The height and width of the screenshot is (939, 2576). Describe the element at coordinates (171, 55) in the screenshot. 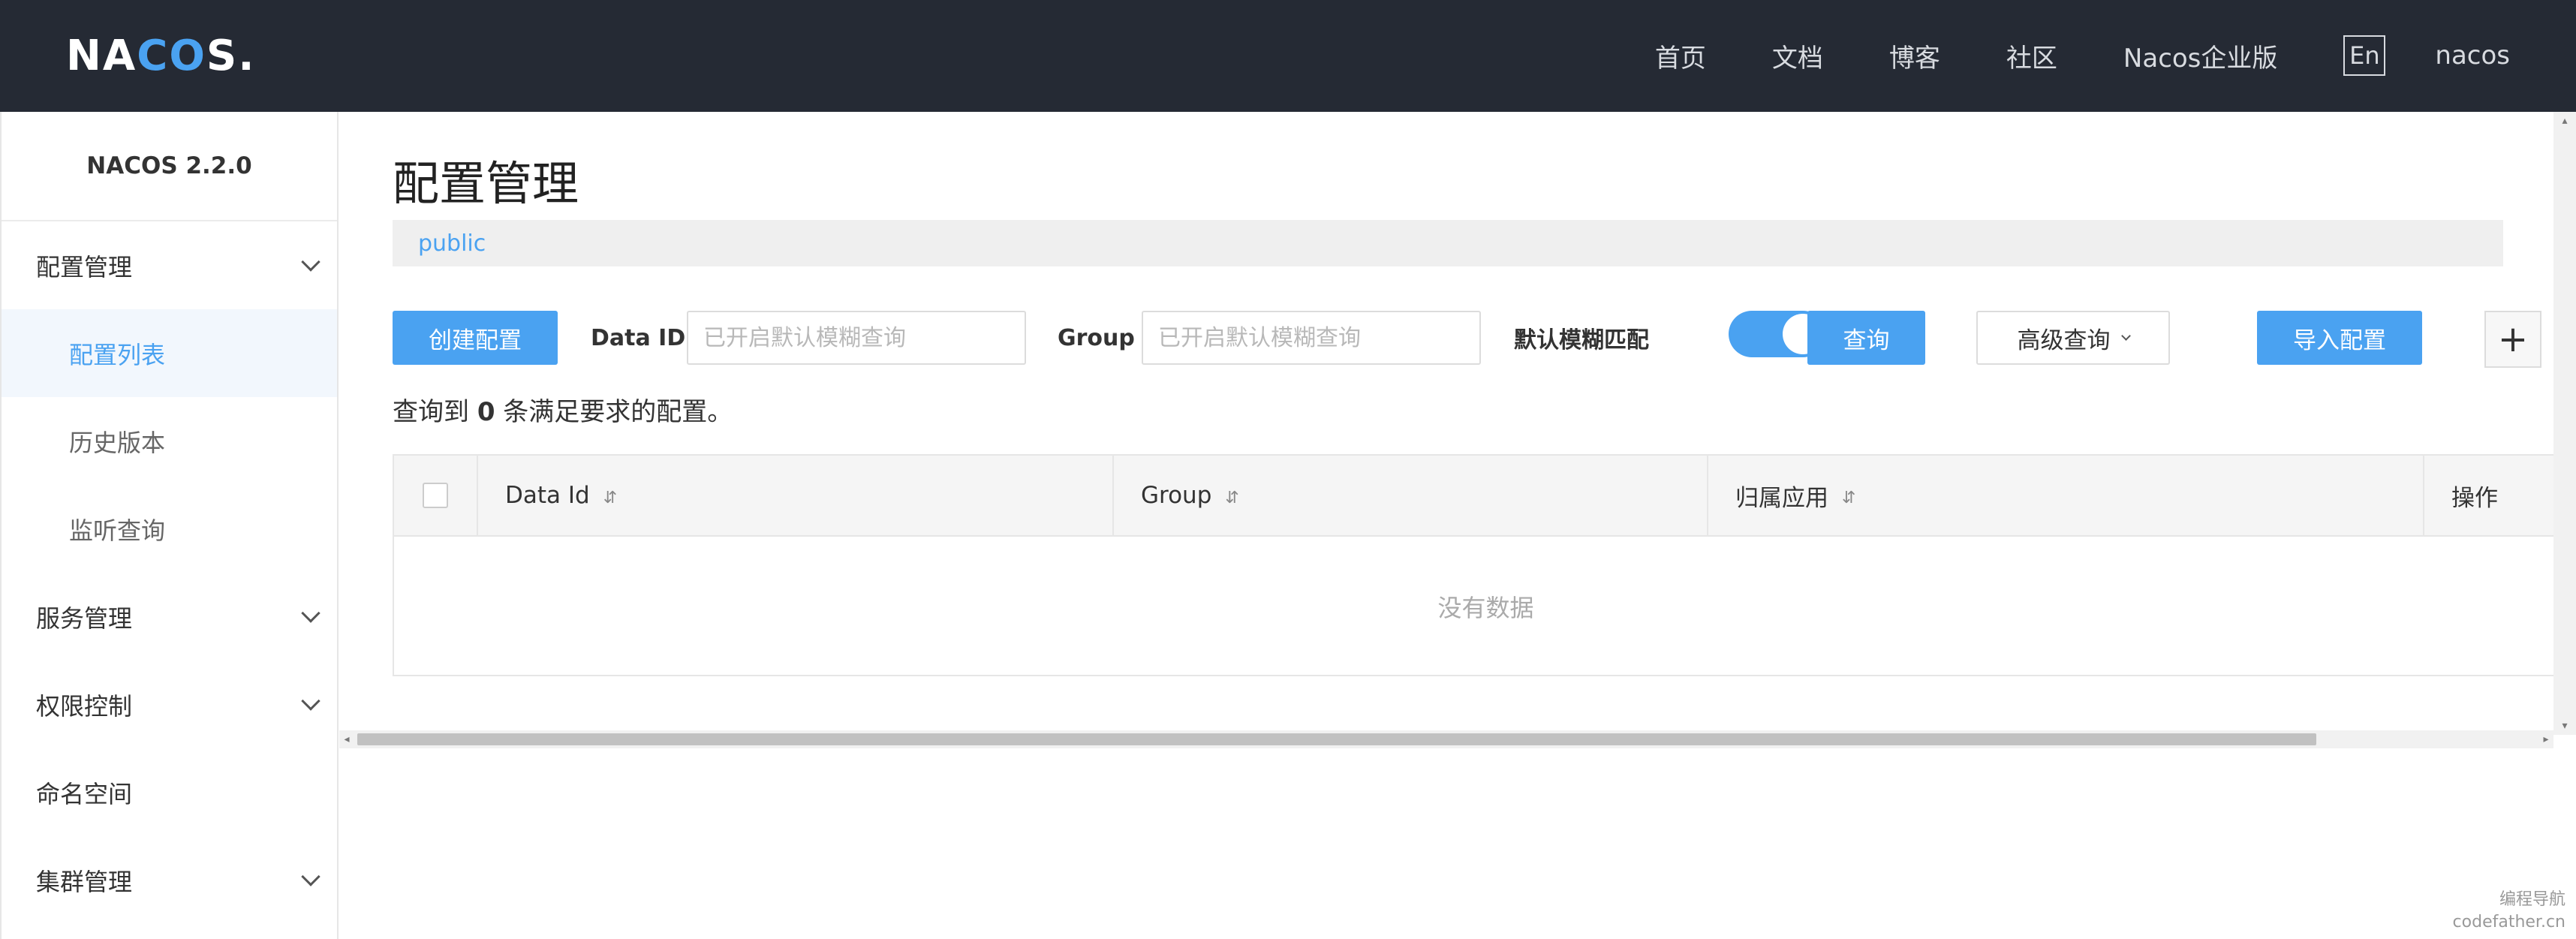

I see `logo-text-highlight: CO` at that location.